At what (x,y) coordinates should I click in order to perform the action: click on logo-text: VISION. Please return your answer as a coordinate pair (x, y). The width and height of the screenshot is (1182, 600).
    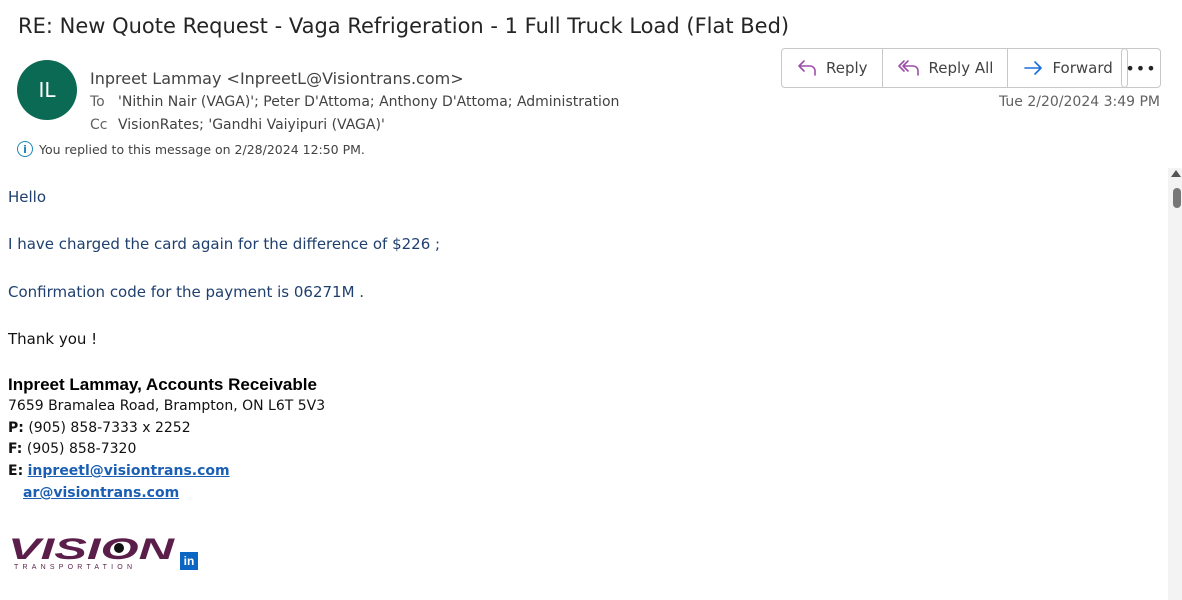
    Looking at the image, I should click on (92, 550).